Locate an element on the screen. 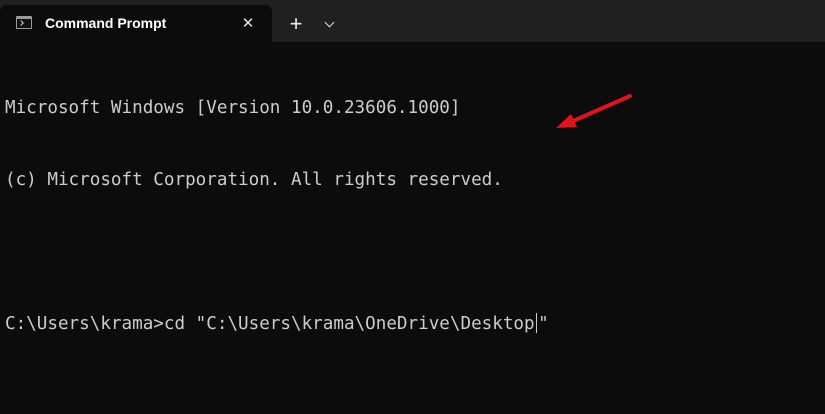 The image size is (825, 414). text-cursor is located at coordinates (536, 323).